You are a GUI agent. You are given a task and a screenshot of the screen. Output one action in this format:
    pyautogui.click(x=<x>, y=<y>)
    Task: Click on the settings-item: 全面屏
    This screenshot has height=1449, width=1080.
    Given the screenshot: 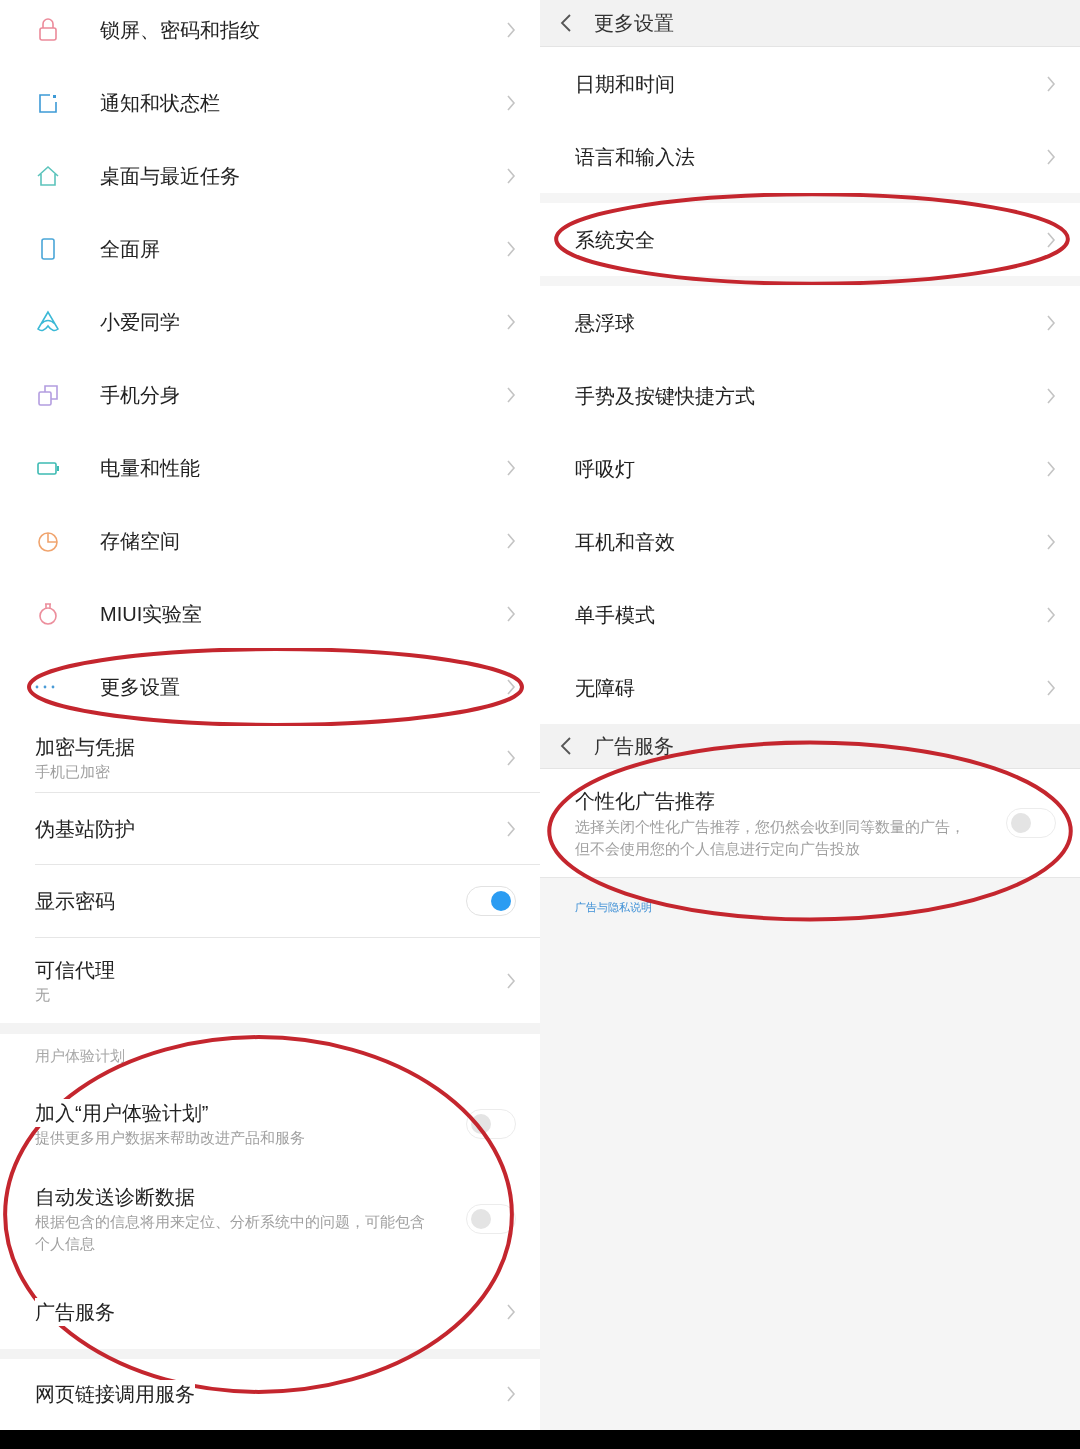 What is the action you would take?
    pyautogui.click(x=270, y=248)
    